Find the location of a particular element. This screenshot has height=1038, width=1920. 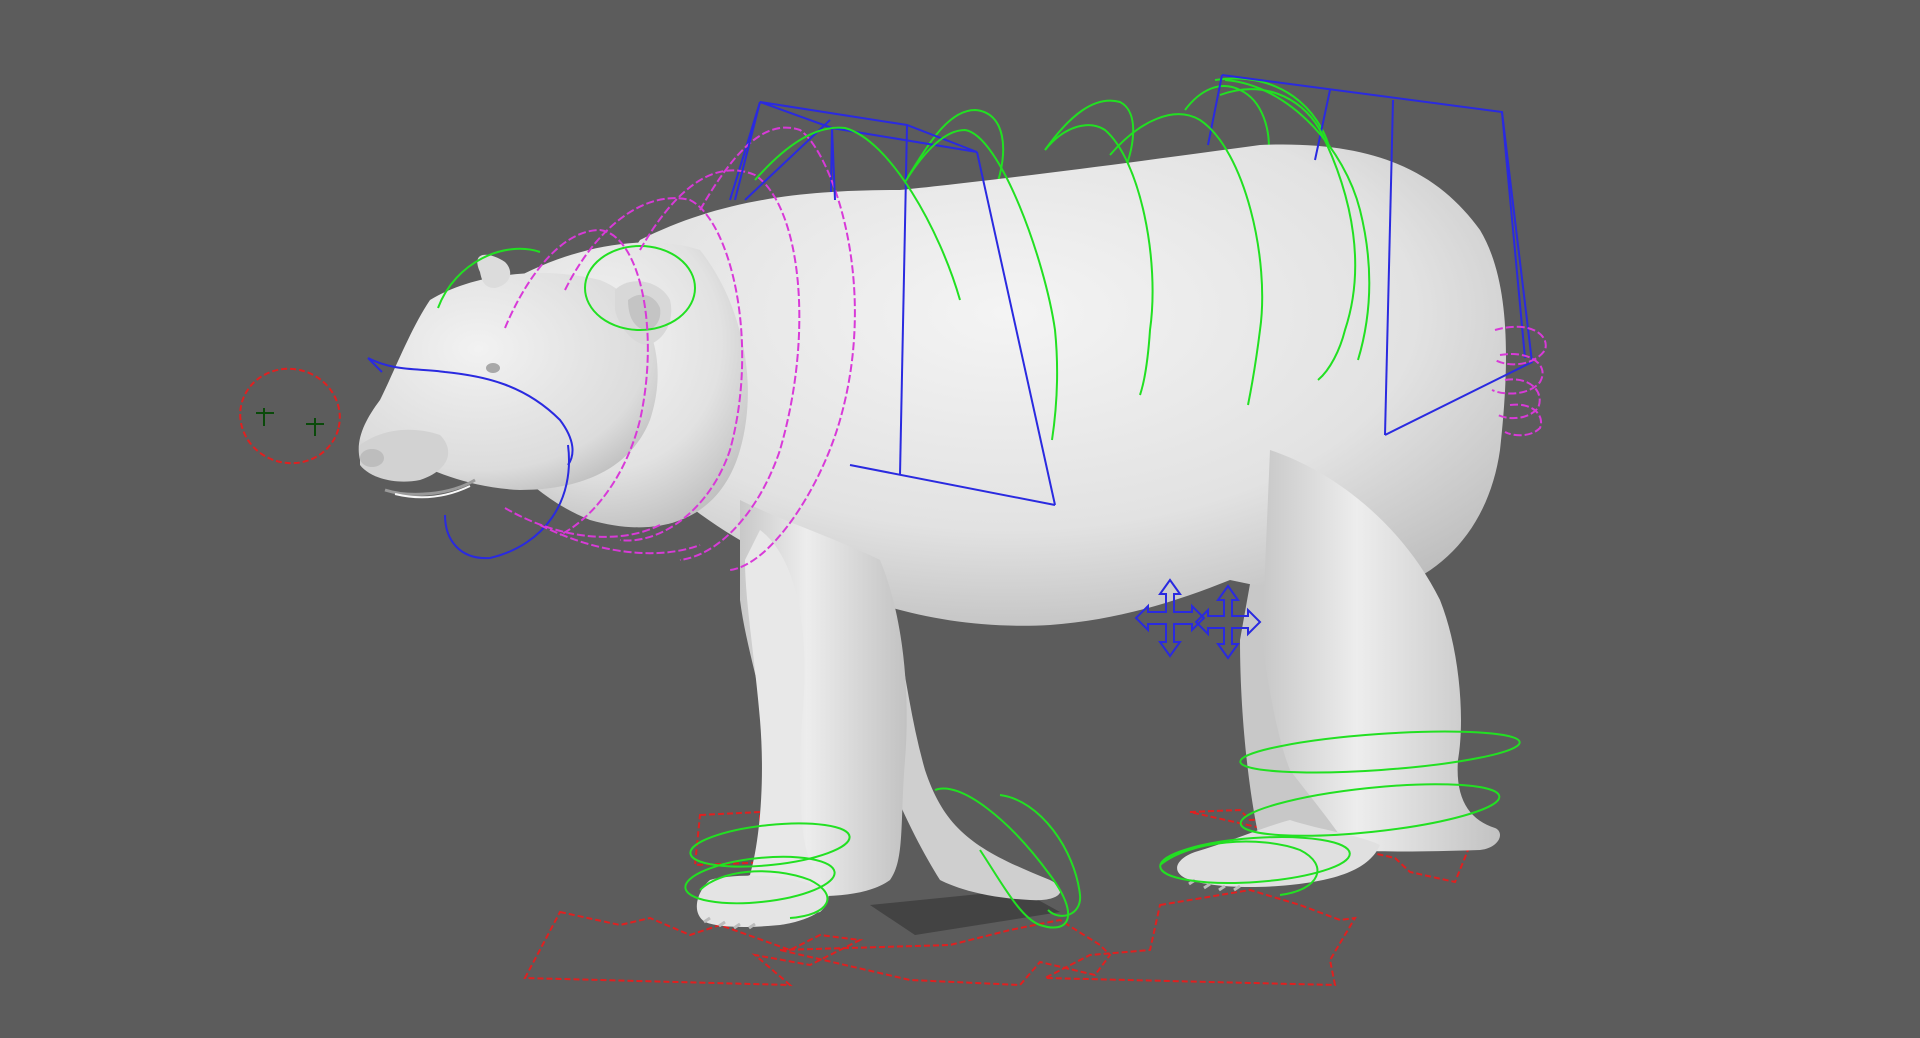

left-eye-target-icon is located at coordinates (265, 417).